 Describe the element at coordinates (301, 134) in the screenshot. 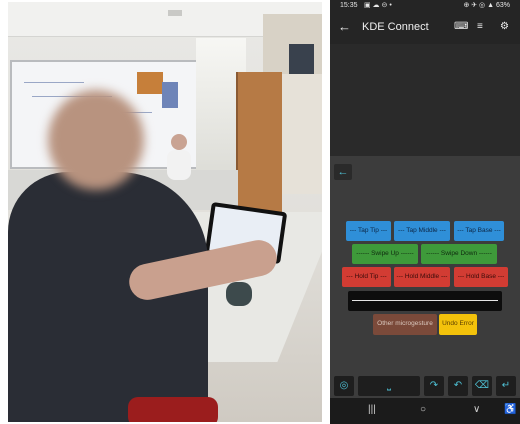

I see `wall-cabinet` at that location.